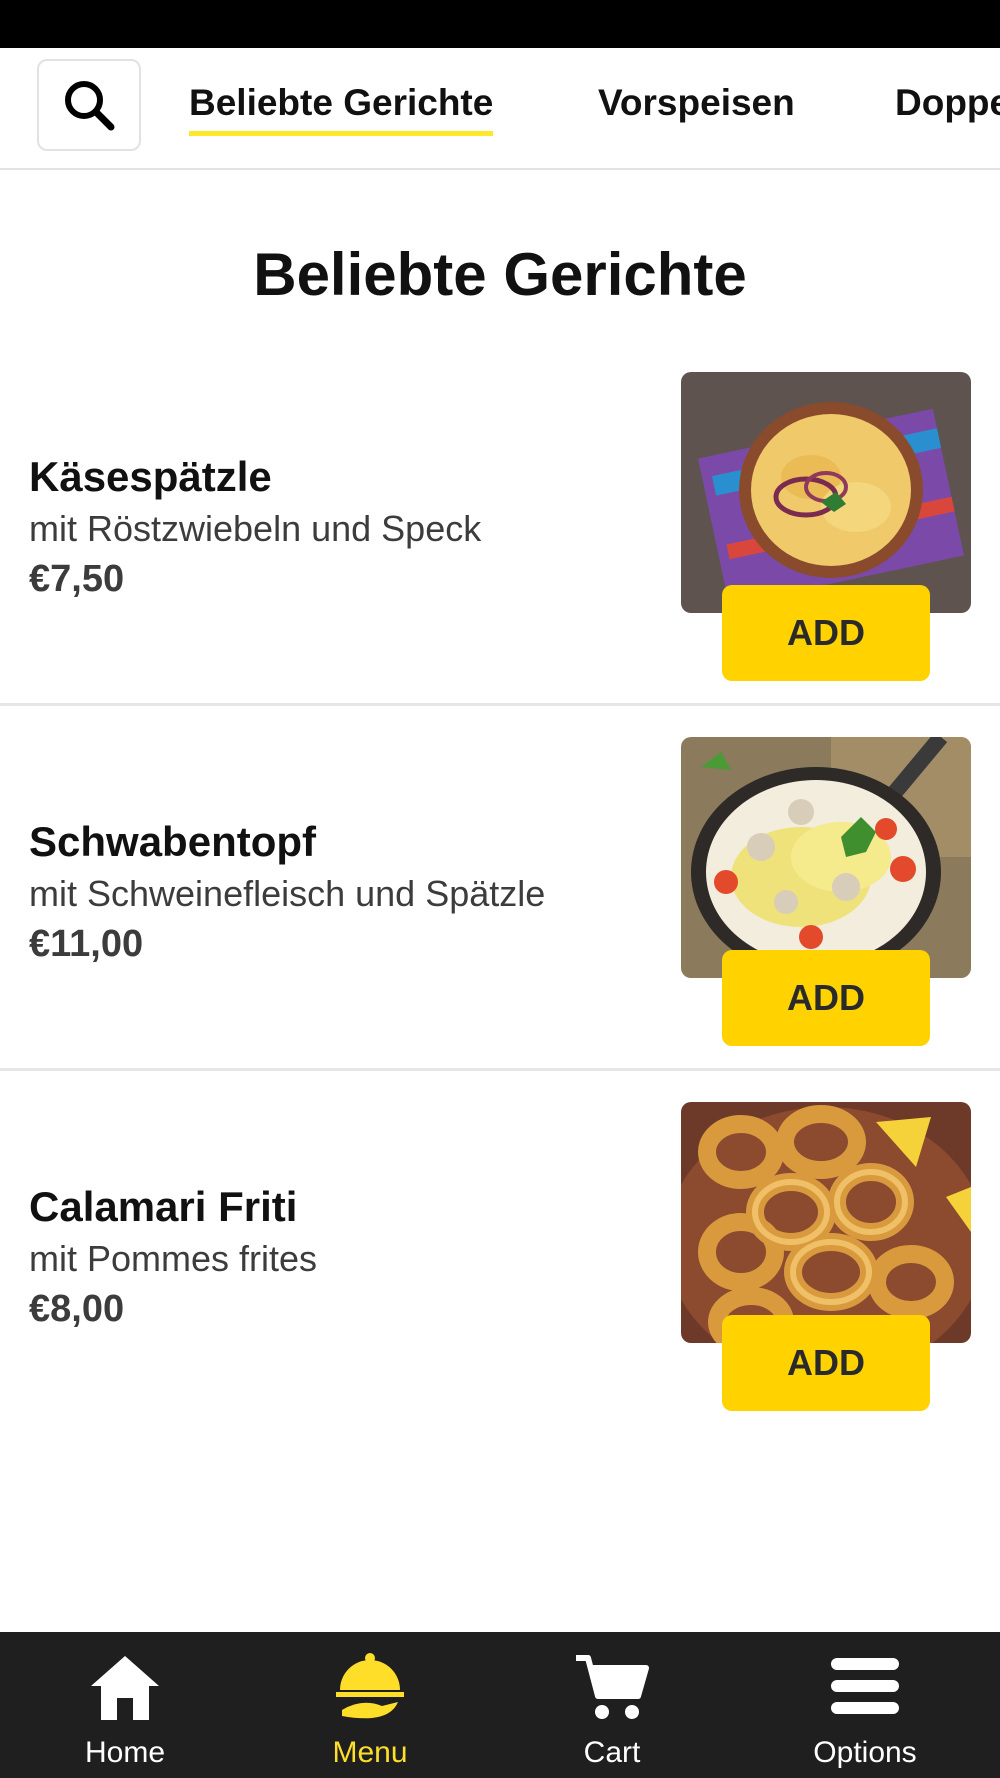  Describe the element at coordinates (370, 1752) in the screenshot. I see `nav-label: Menu` at that location.